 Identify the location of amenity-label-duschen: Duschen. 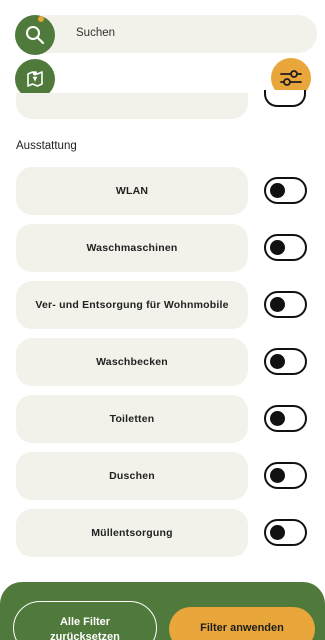
(132, 476).